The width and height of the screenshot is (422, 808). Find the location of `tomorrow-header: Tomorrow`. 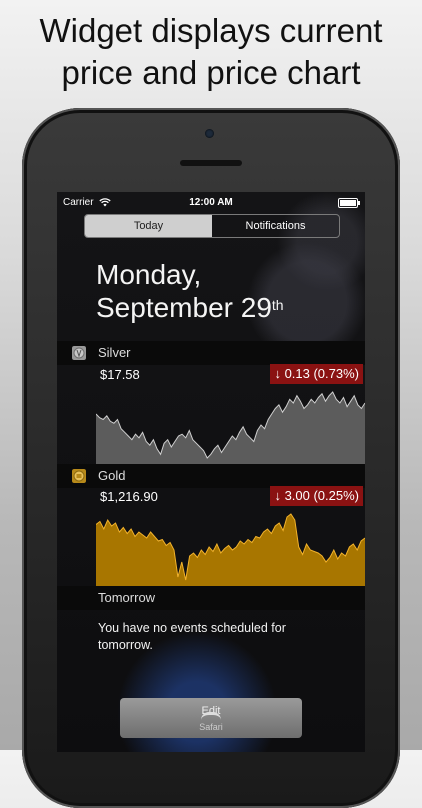

tomorrow-header: Tomorrow is located at coordinates (211, 598).